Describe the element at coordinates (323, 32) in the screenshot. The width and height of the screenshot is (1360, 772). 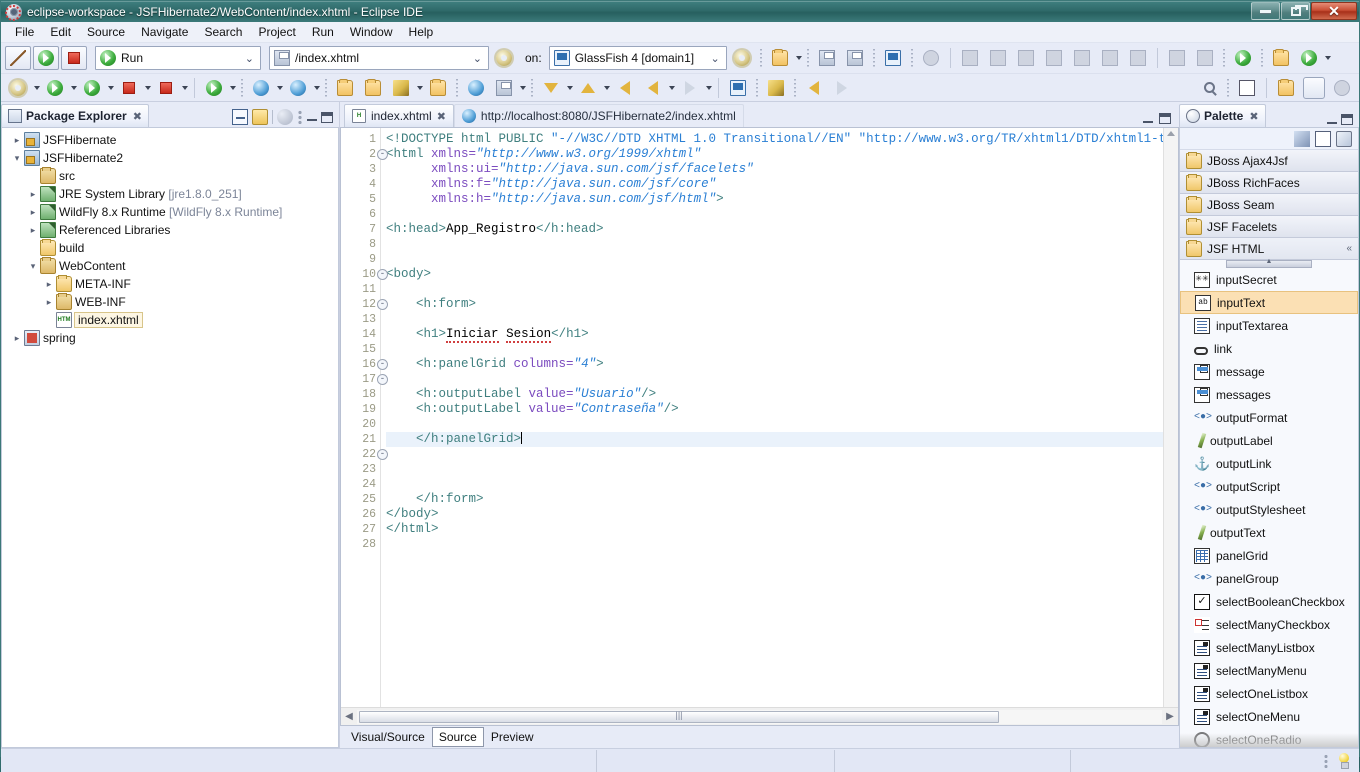
I see `menu-run: Run` at that location.